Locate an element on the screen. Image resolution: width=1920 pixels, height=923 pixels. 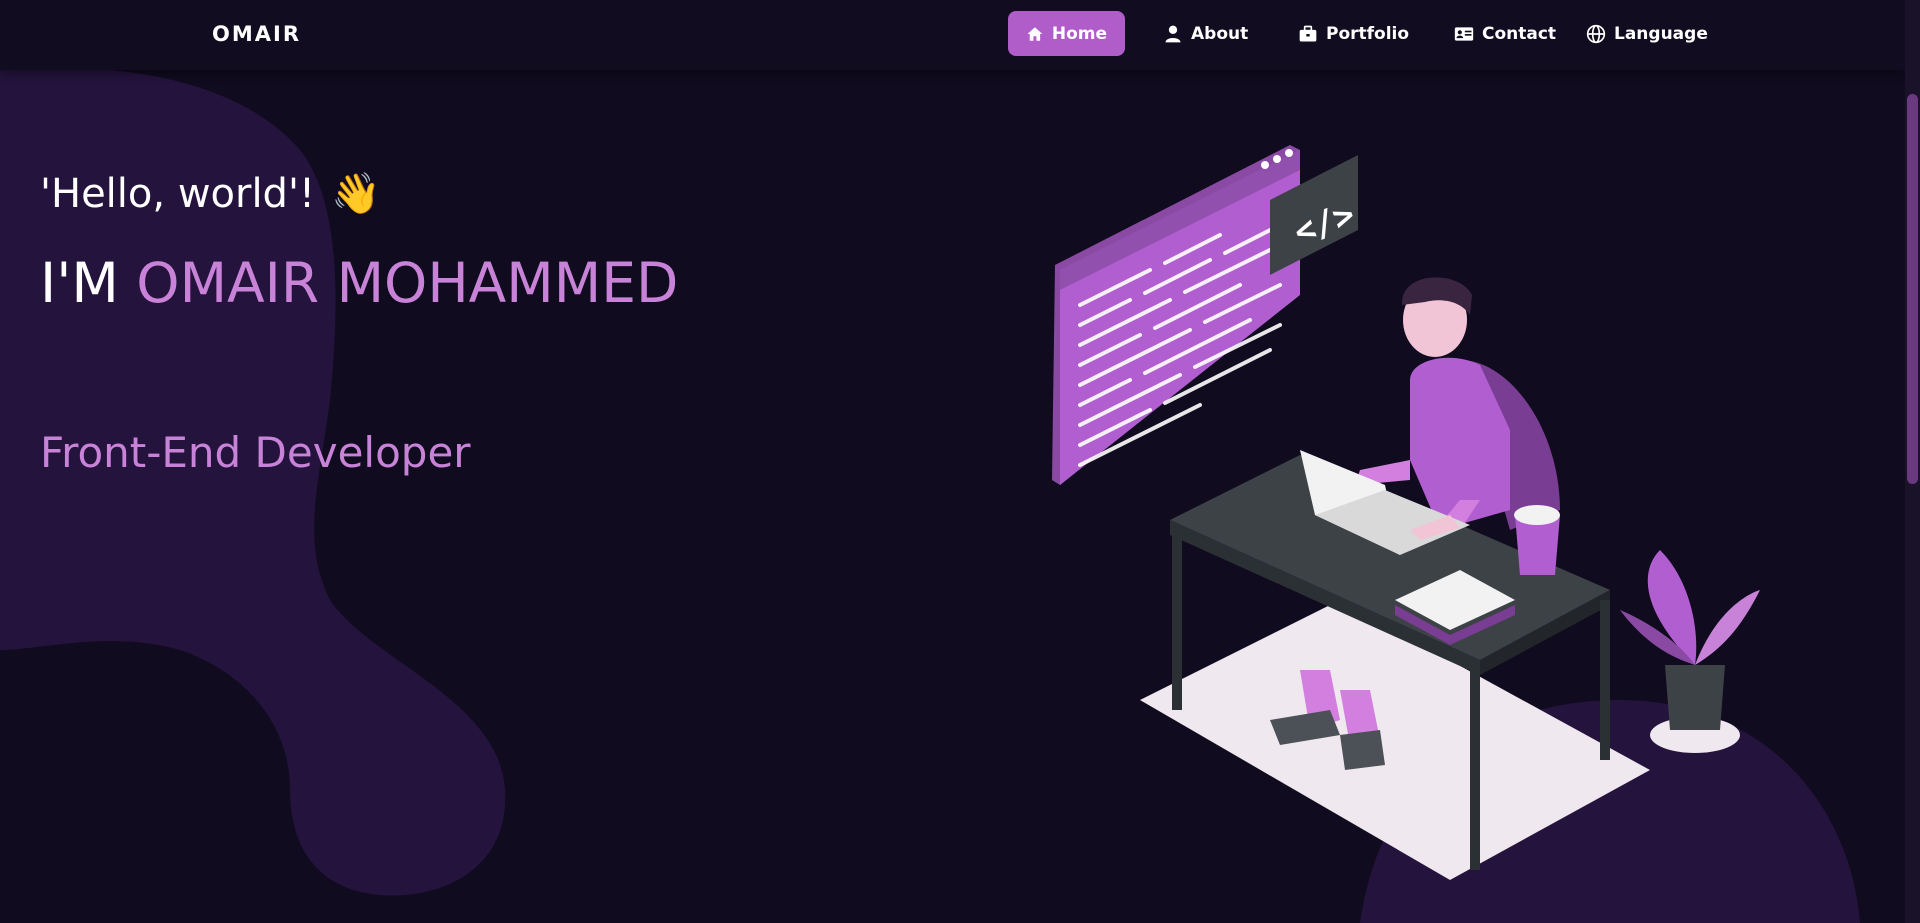
greeting: 'Hello, world'! 👋 is located at coordinates (359, 194).